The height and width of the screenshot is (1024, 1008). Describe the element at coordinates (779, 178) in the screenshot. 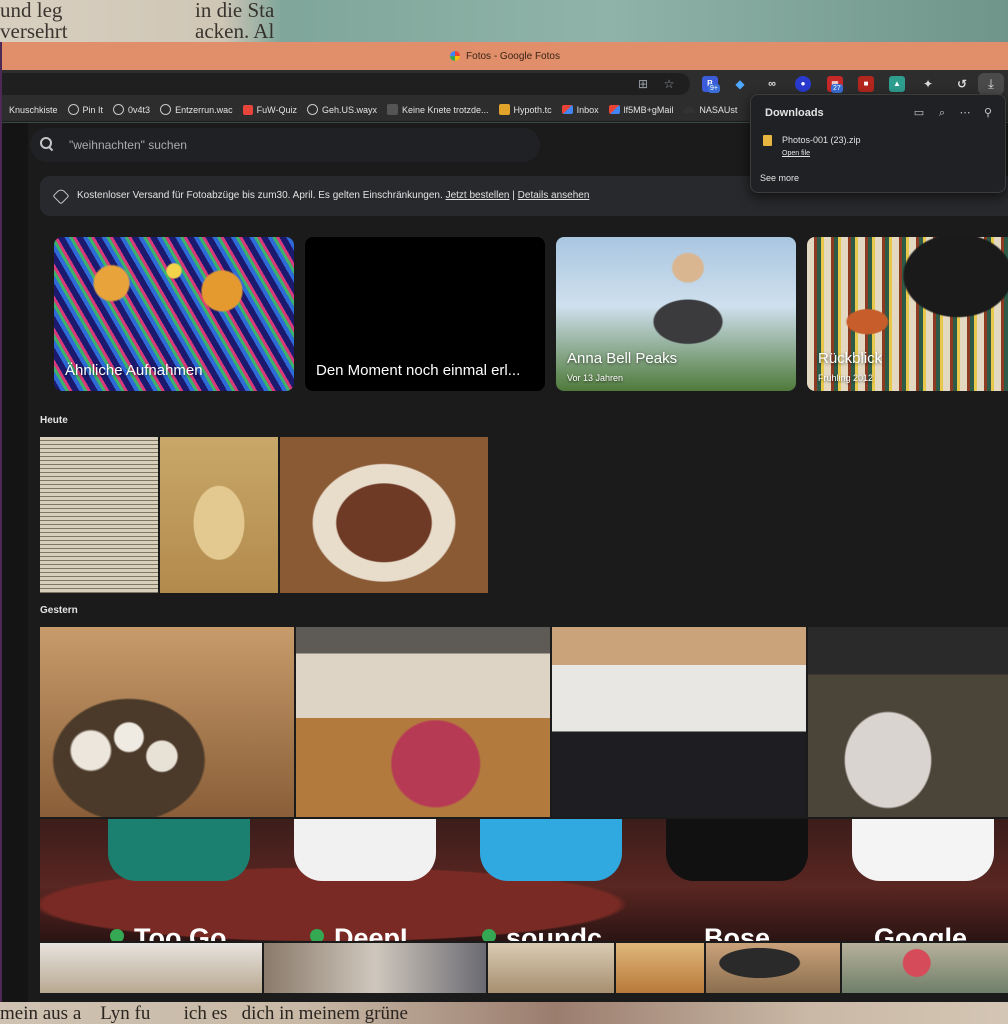

I see `see-more-link: See more` at that location.